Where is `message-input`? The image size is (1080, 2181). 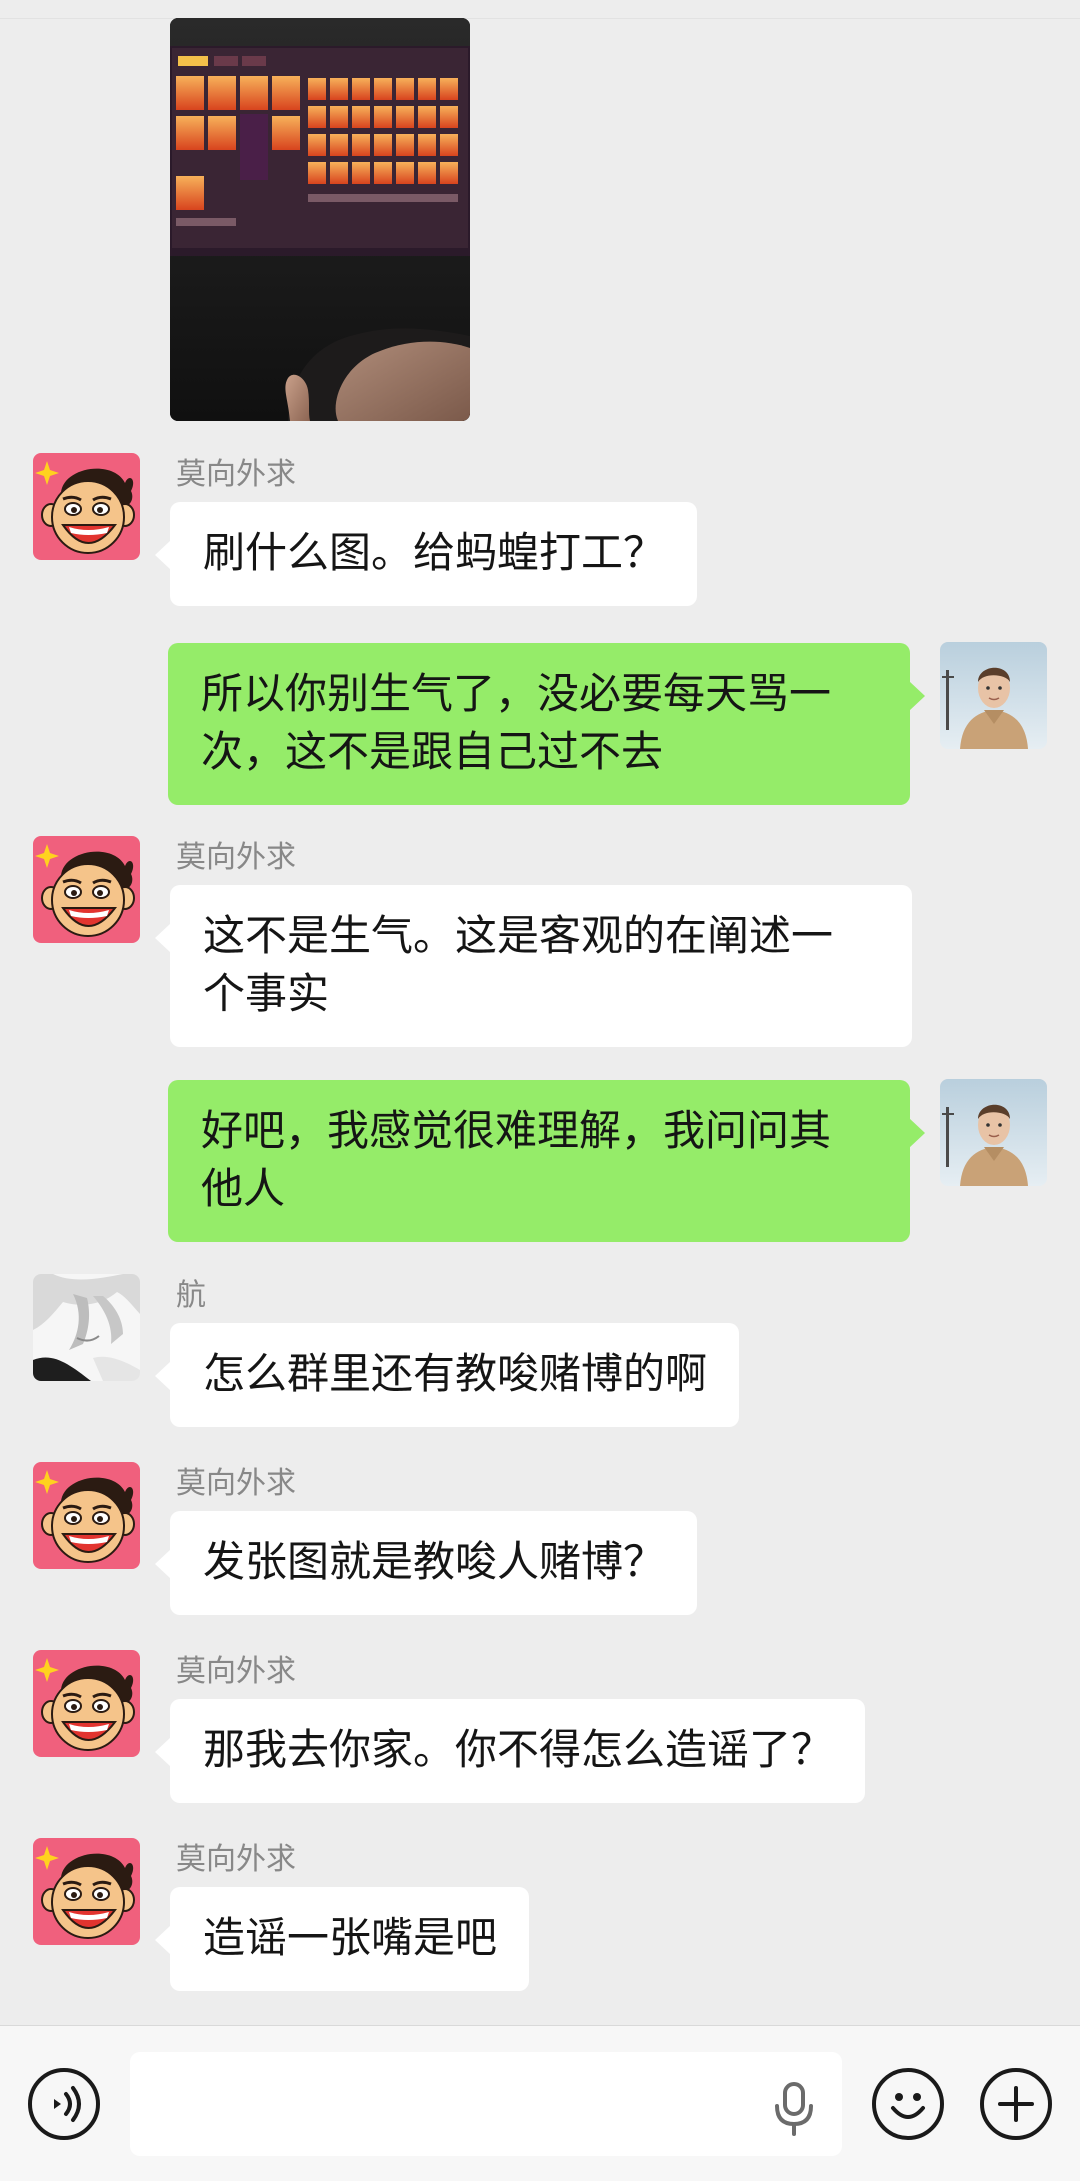
message-input is located at coordinates (486, 2104).